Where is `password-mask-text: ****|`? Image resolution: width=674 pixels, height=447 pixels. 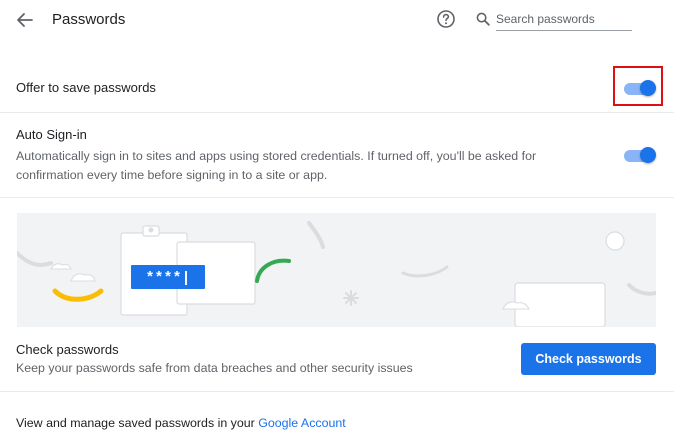 password-mask-text: ****| is located at coordinates (167, 278).